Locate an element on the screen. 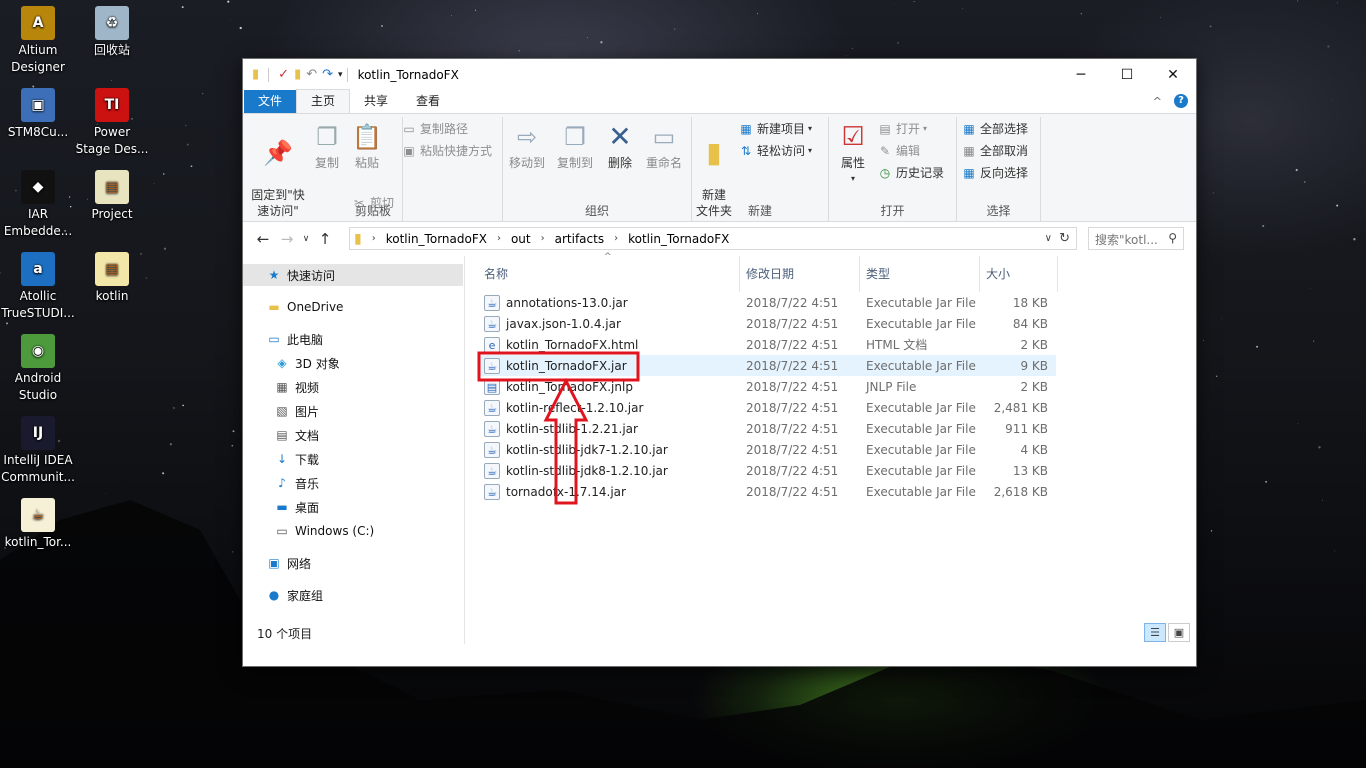 The height and width of the screenshot is (768, 1366). copy-button: ❐ 复制 is located at coordinates (327, 146).